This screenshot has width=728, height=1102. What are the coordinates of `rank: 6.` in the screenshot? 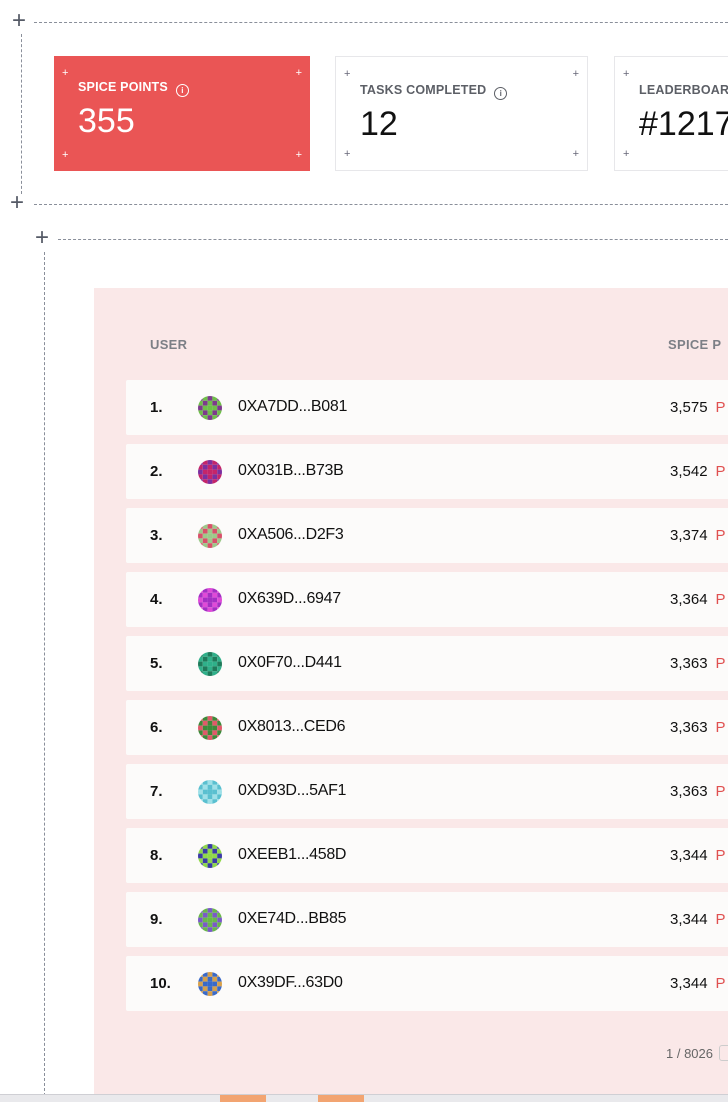 It's located at (156, 727).